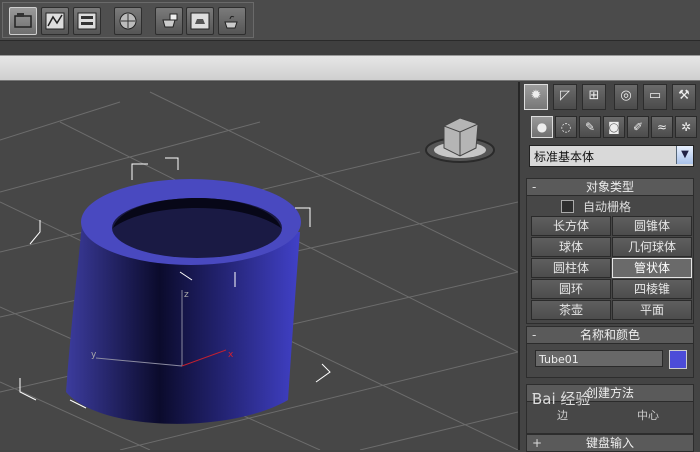  I want to click on name-color-header: - 名称和颜色, so click(610, 335).